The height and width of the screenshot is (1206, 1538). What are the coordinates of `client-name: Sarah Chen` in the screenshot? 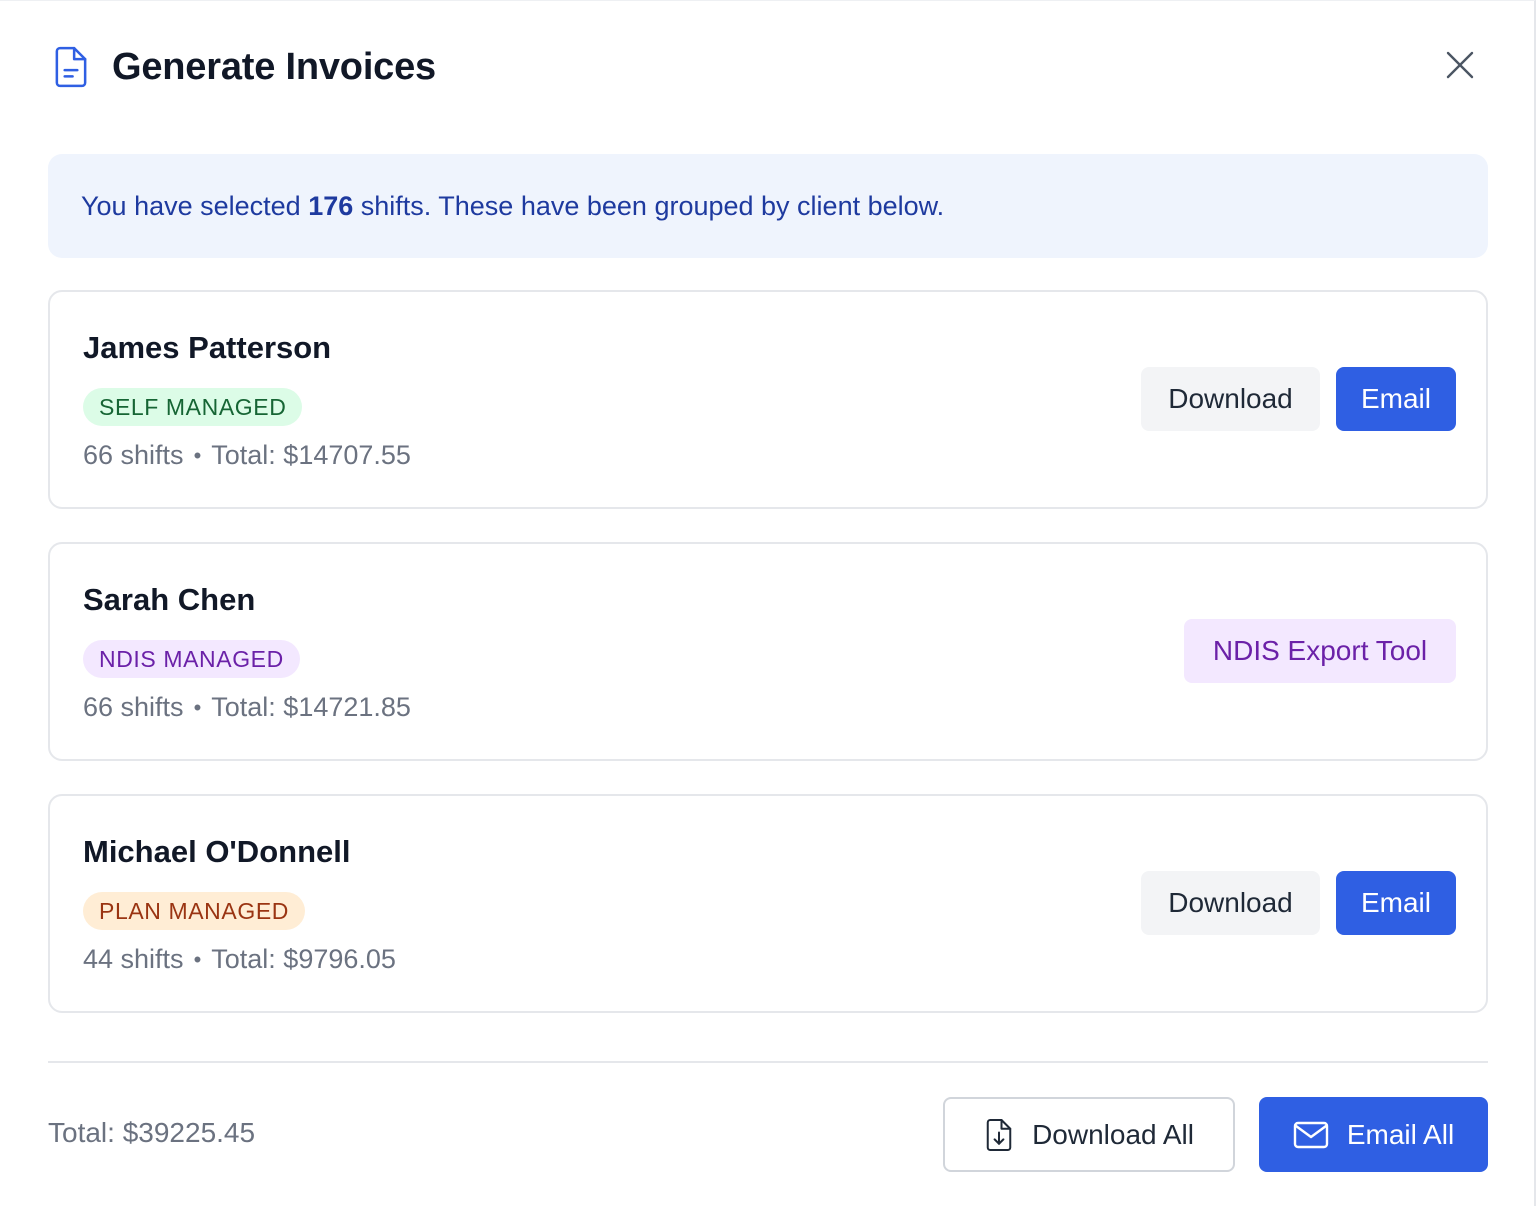 It's located at (169, 599).